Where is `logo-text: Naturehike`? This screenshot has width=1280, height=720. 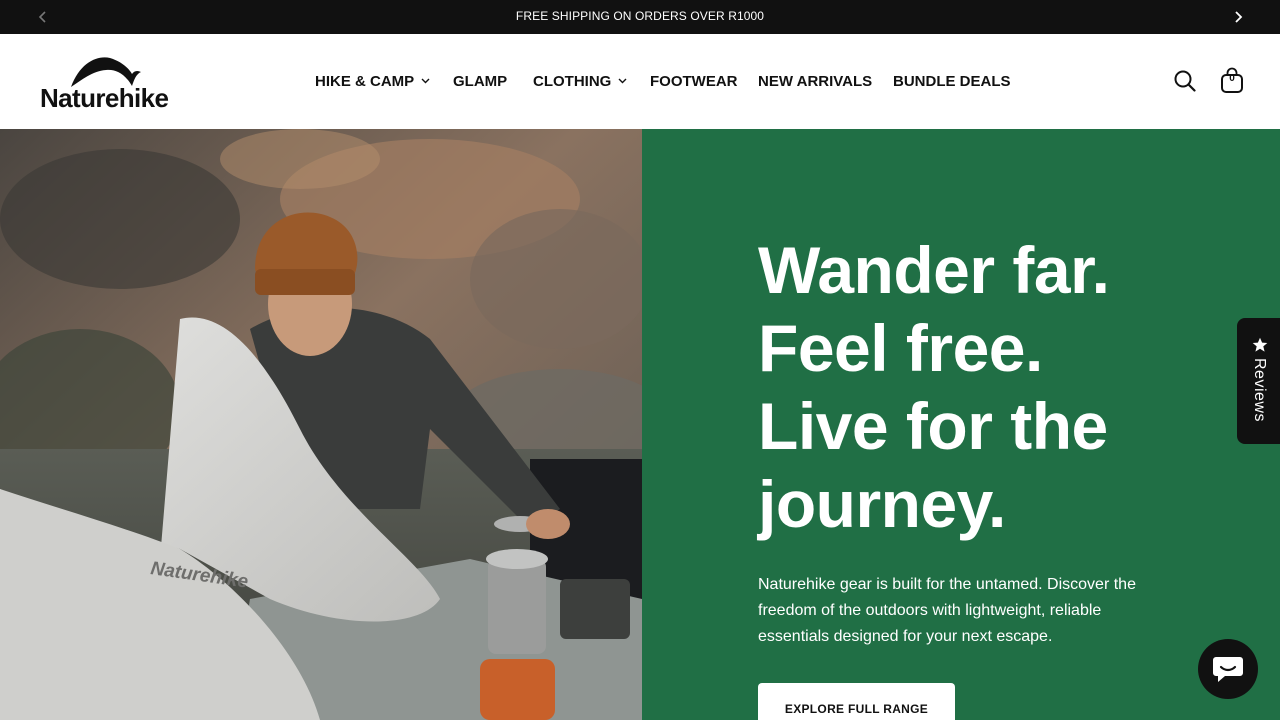 logo-text: Naturehike is located at coordinates (104, 98).